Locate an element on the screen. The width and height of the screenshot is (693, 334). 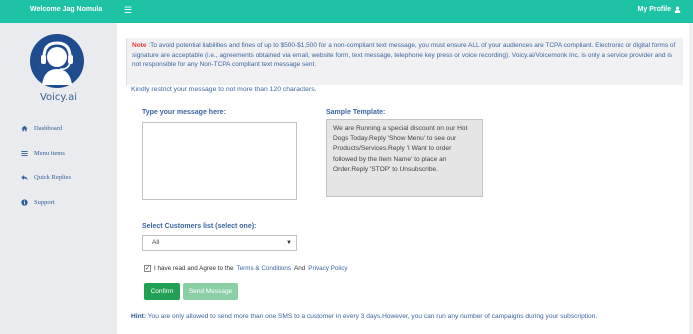
voicy-logo is located at coordinates (57, 61).